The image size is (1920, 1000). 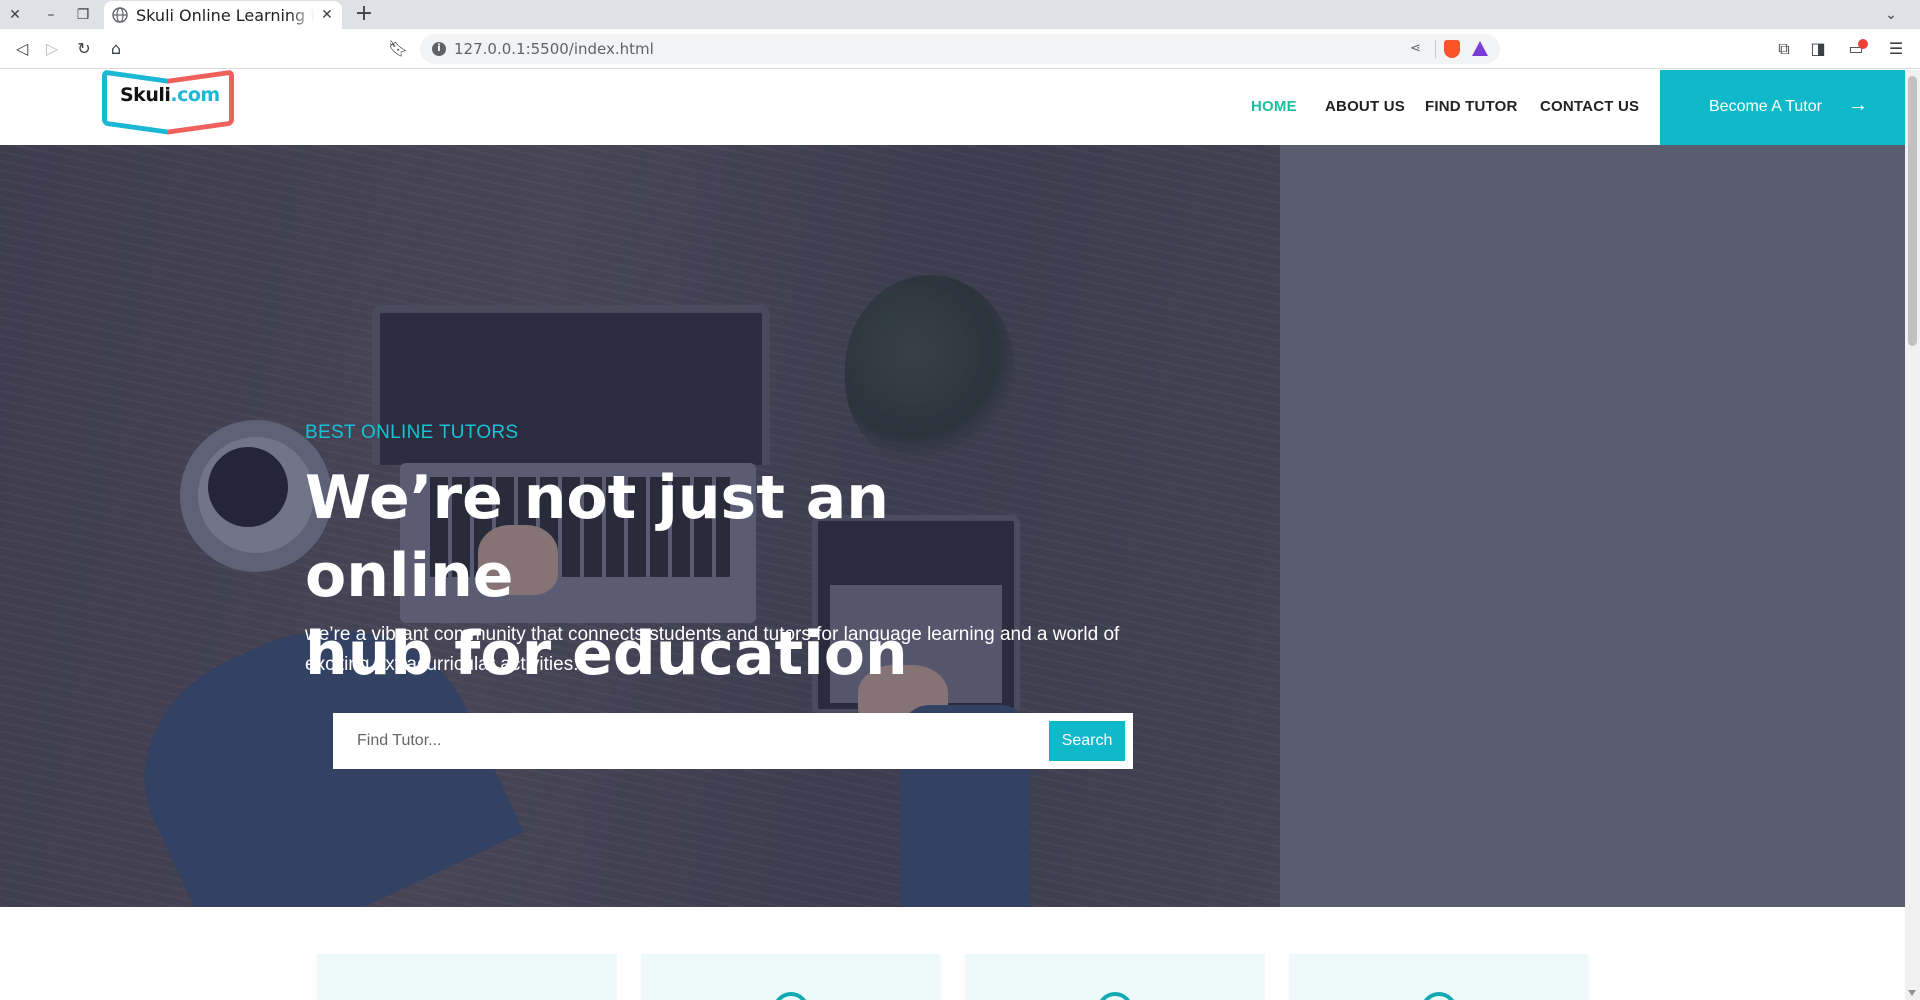 I want to click on nav-find-tutor: FIND TUTOR, so click(x=1471, y=106).